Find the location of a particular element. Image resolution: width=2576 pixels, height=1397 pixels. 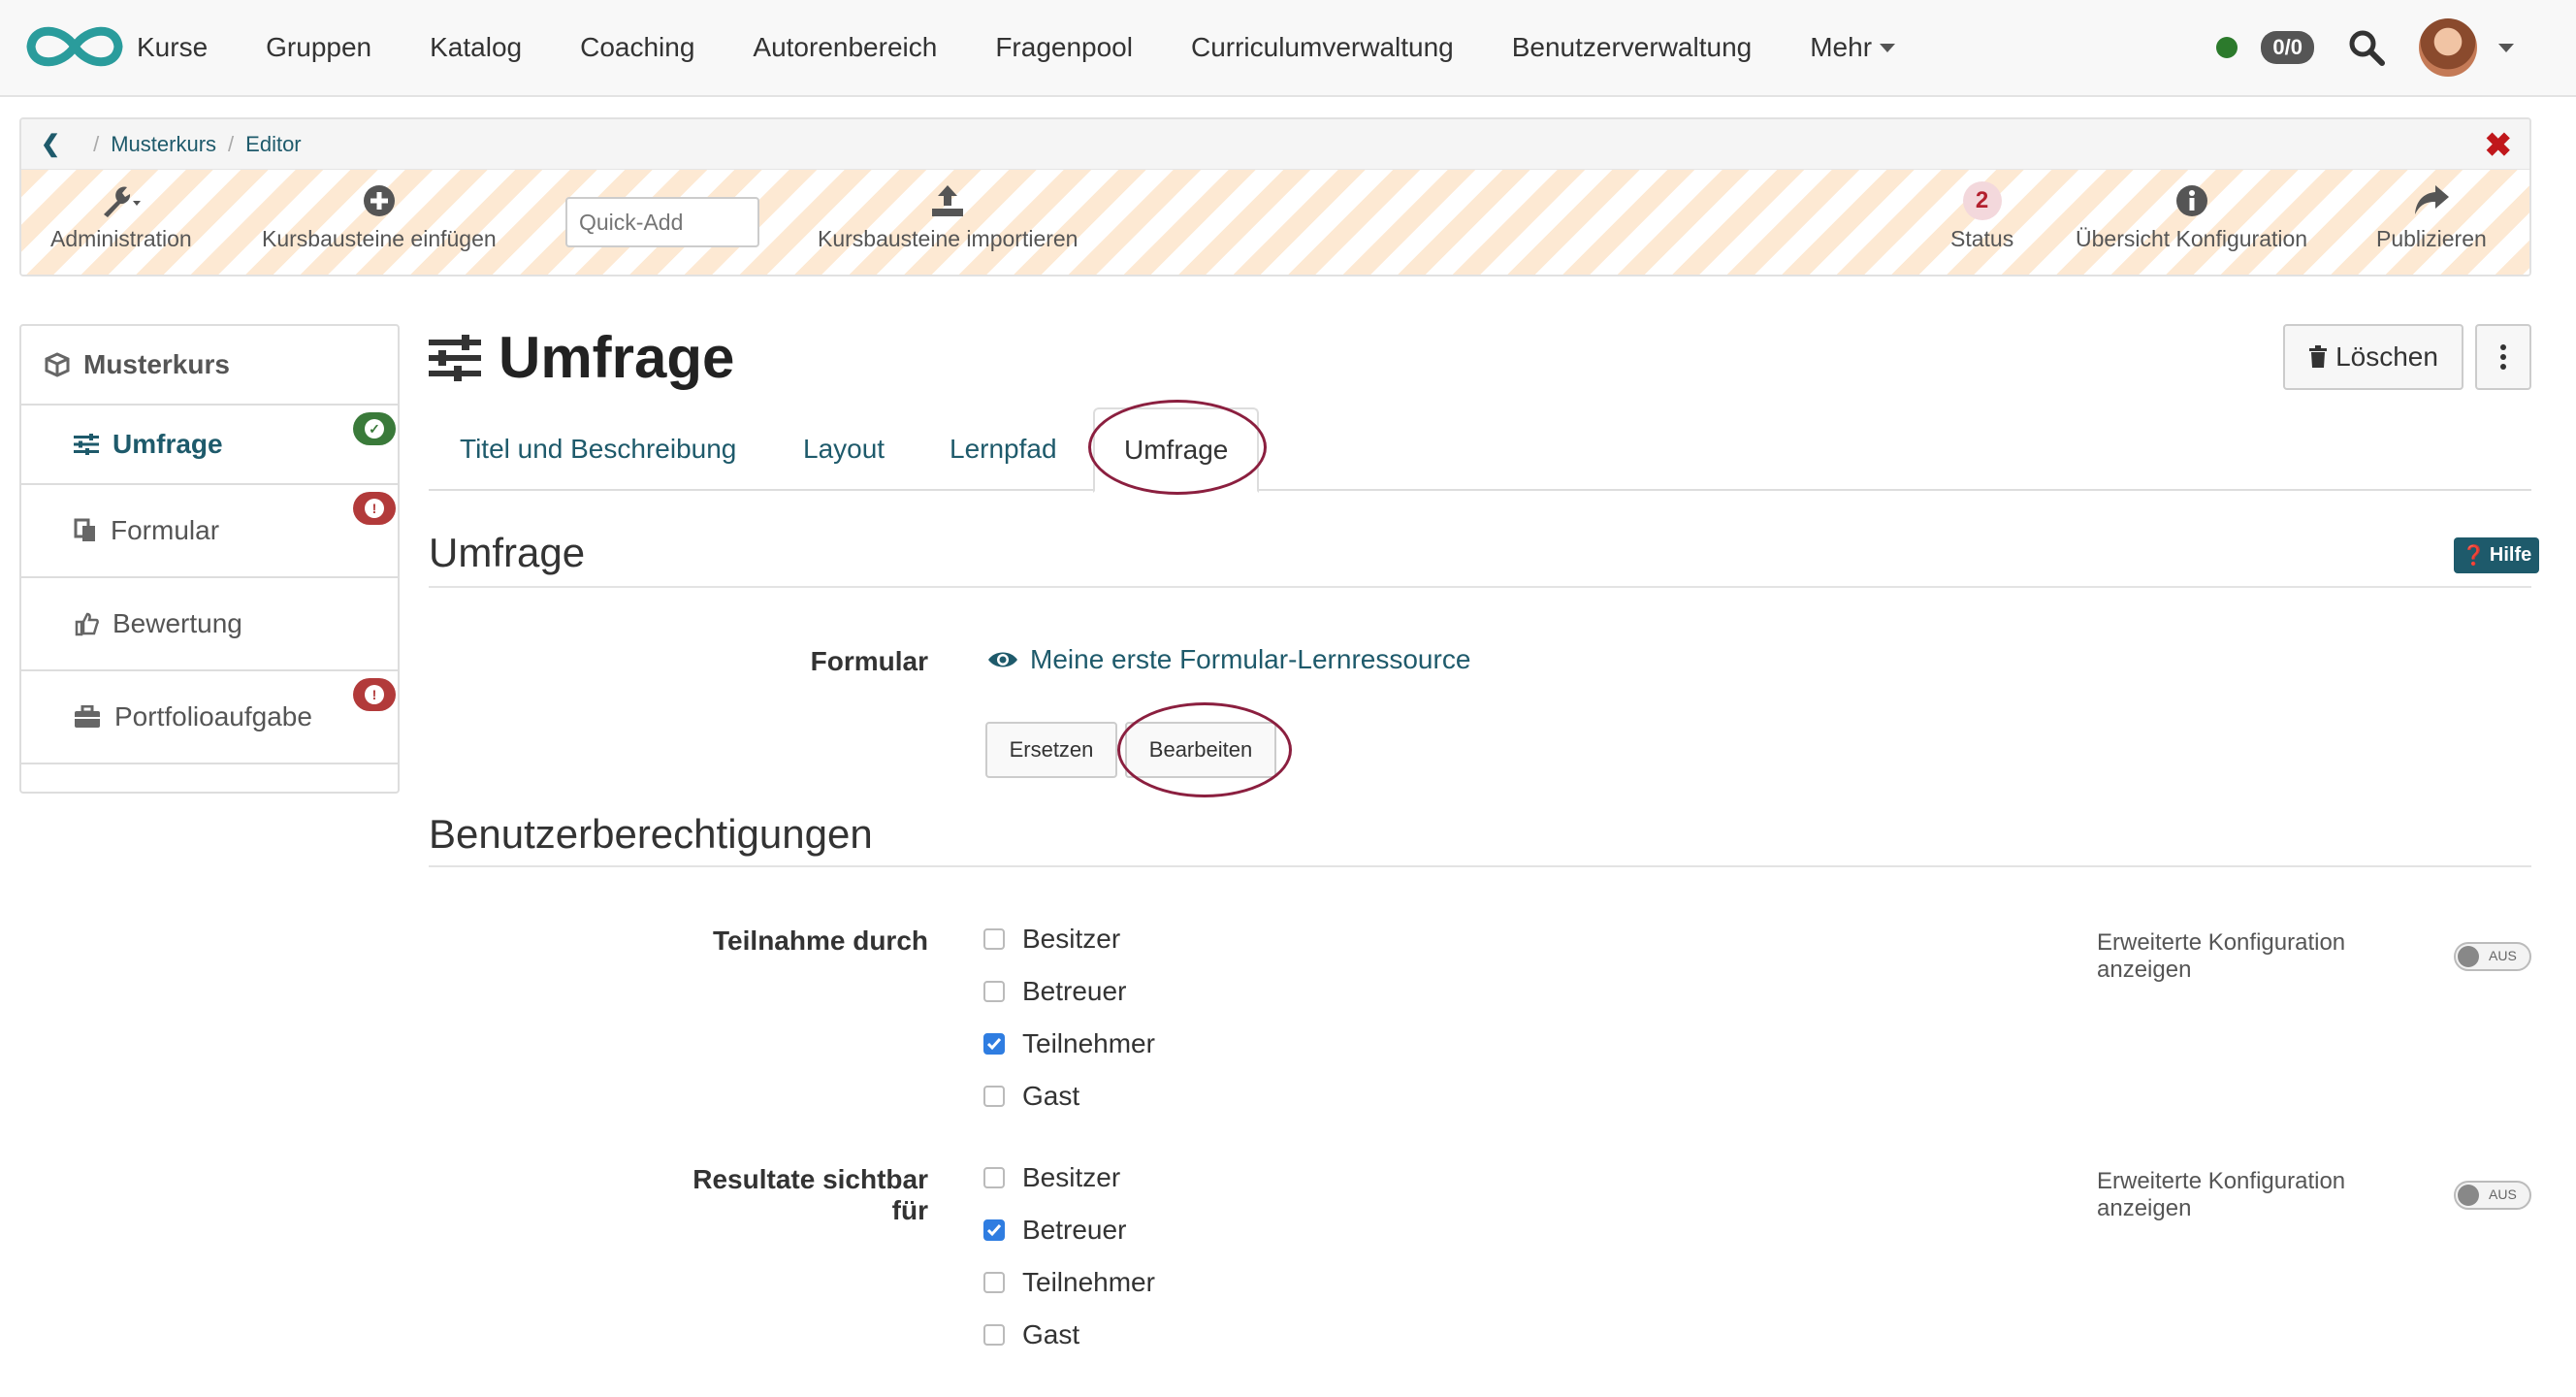

nav-more-dropdown: Mehr is located at coordinates (1853, 47).